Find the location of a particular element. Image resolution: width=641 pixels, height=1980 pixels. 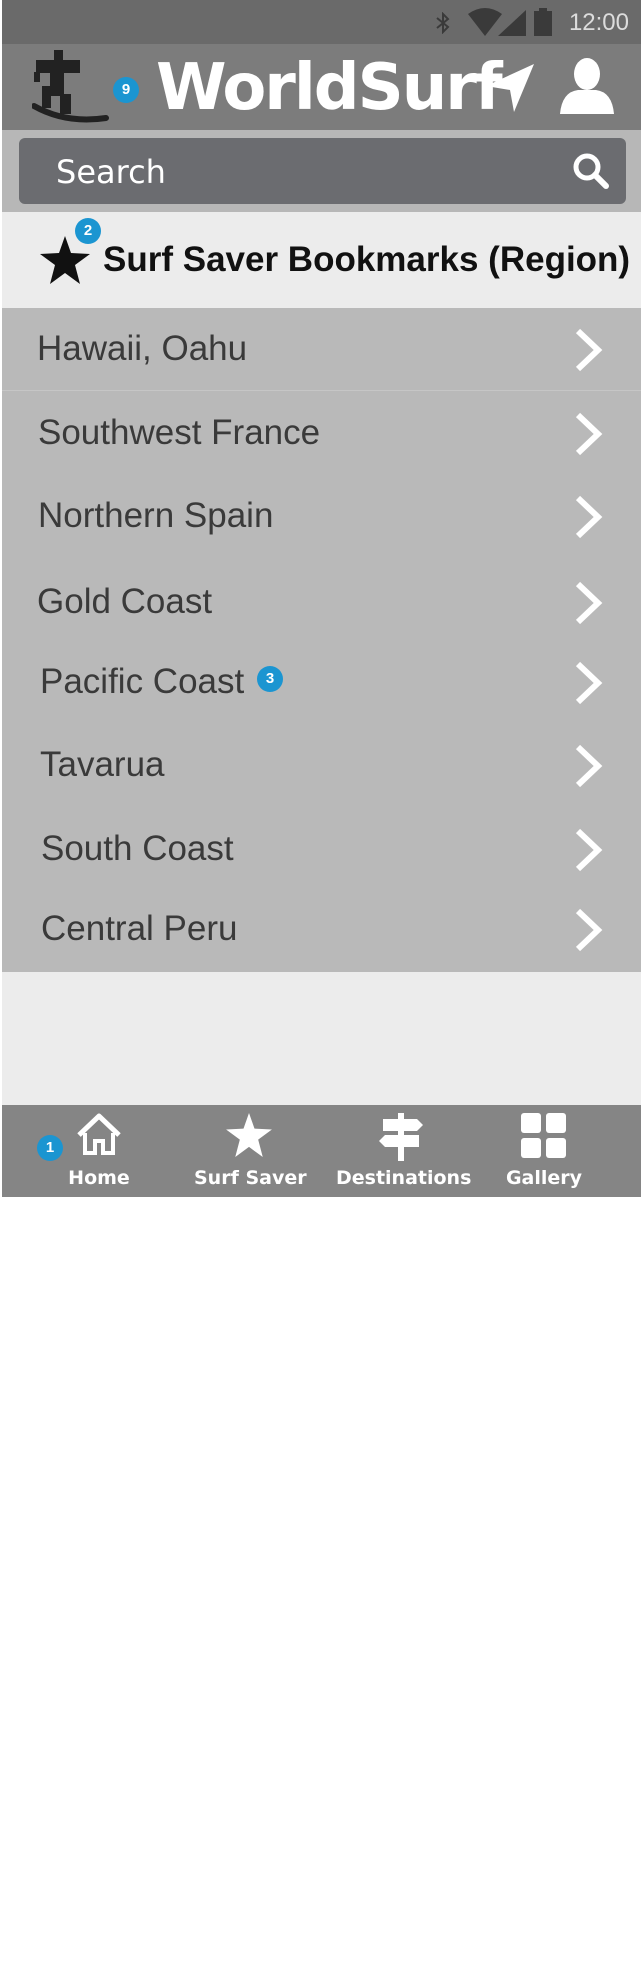

bookmarks-section-header: 2 Surf Saver Bookmarks (Region) is located at coordinates (321, 260).